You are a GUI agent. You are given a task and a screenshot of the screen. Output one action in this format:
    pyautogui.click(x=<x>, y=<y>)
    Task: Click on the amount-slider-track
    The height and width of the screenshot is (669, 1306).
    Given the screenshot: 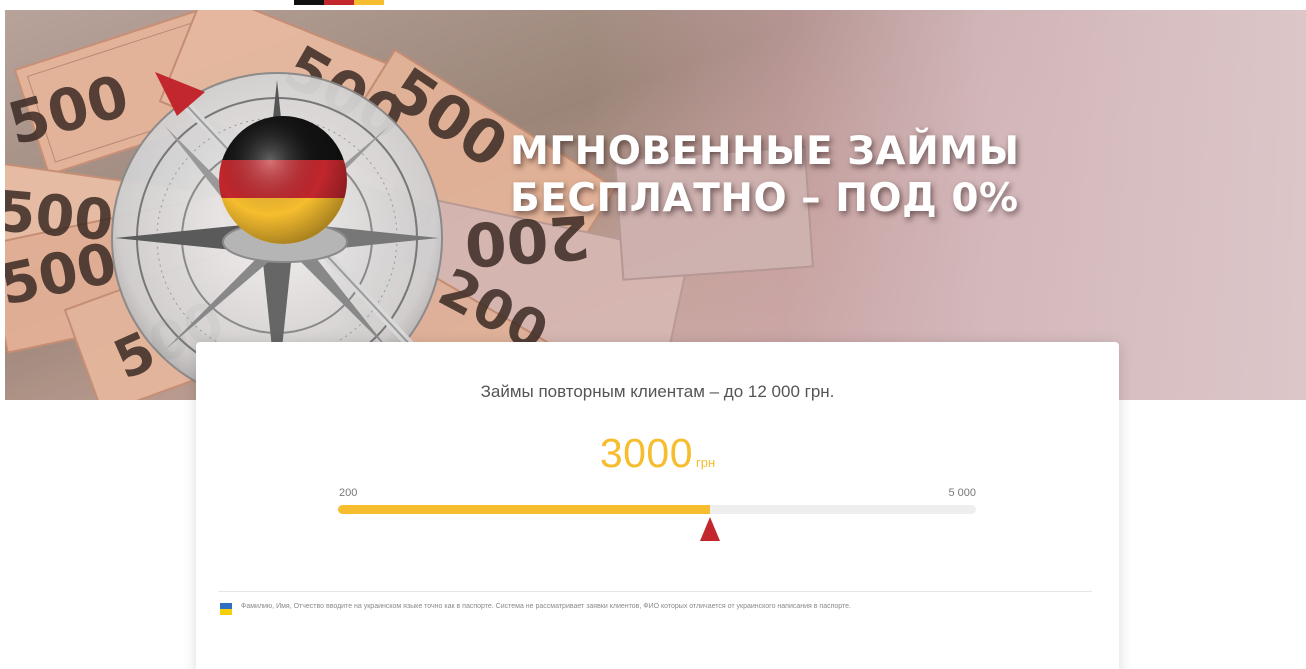 What is the action you would take?
    pyautogui.click(x=657, y=509)
    